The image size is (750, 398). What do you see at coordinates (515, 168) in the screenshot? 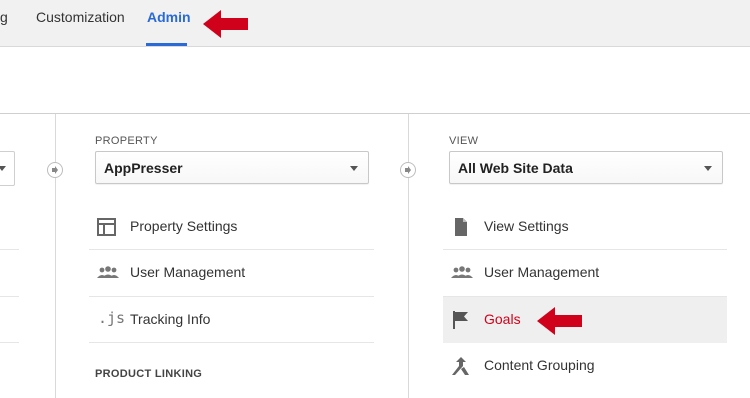
I see `view-select-value: All Web Site Data` at bounding box center [515, 168].